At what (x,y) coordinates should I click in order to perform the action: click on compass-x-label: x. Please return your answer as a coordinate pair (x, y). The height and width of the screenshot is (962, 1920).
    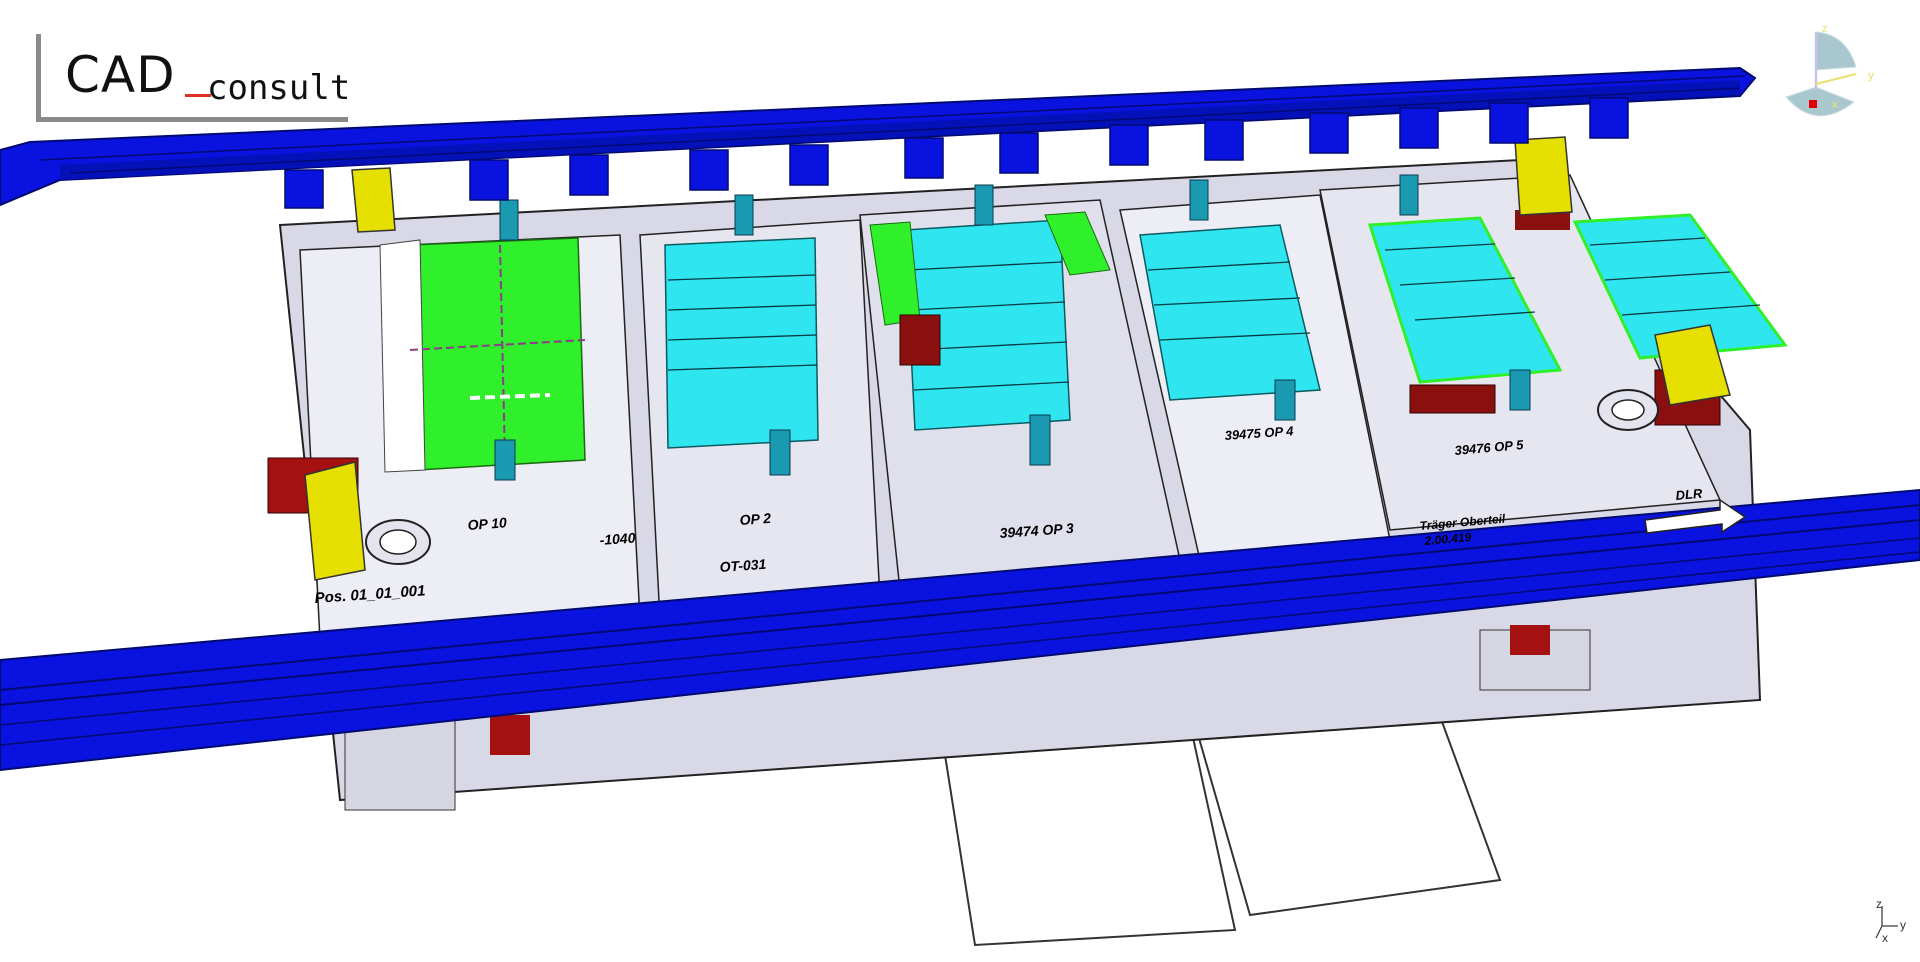
    Looking at the image, I should click on (1835, 104).